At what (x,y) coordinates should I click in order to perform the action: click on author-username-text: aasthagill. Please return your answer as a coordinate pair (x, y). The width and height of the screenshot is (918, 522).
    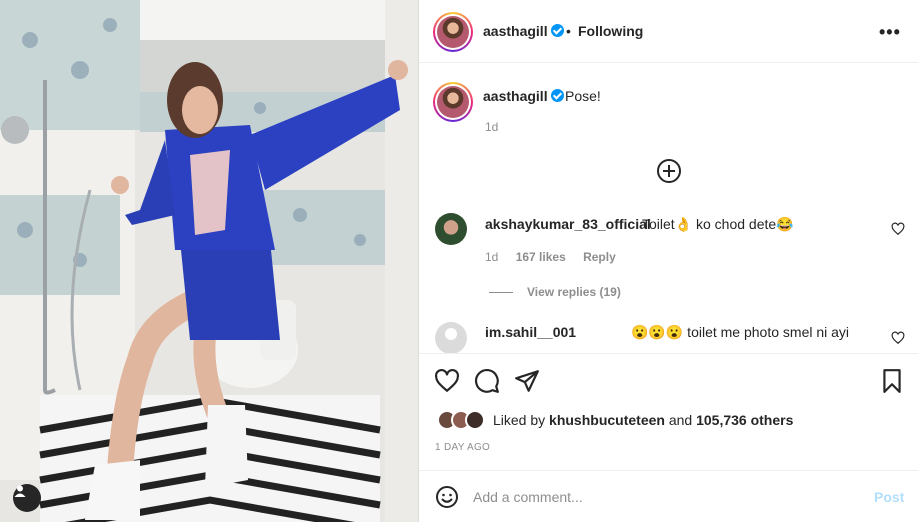
    Looking at the image, I should click on (515, 31).